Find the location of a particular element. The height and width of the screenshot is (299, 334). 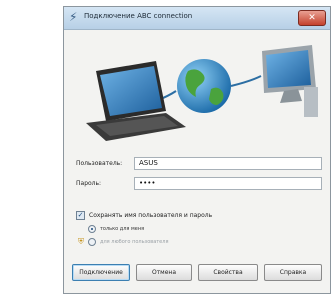

laptop-icon is located at coordinates (136, 101).